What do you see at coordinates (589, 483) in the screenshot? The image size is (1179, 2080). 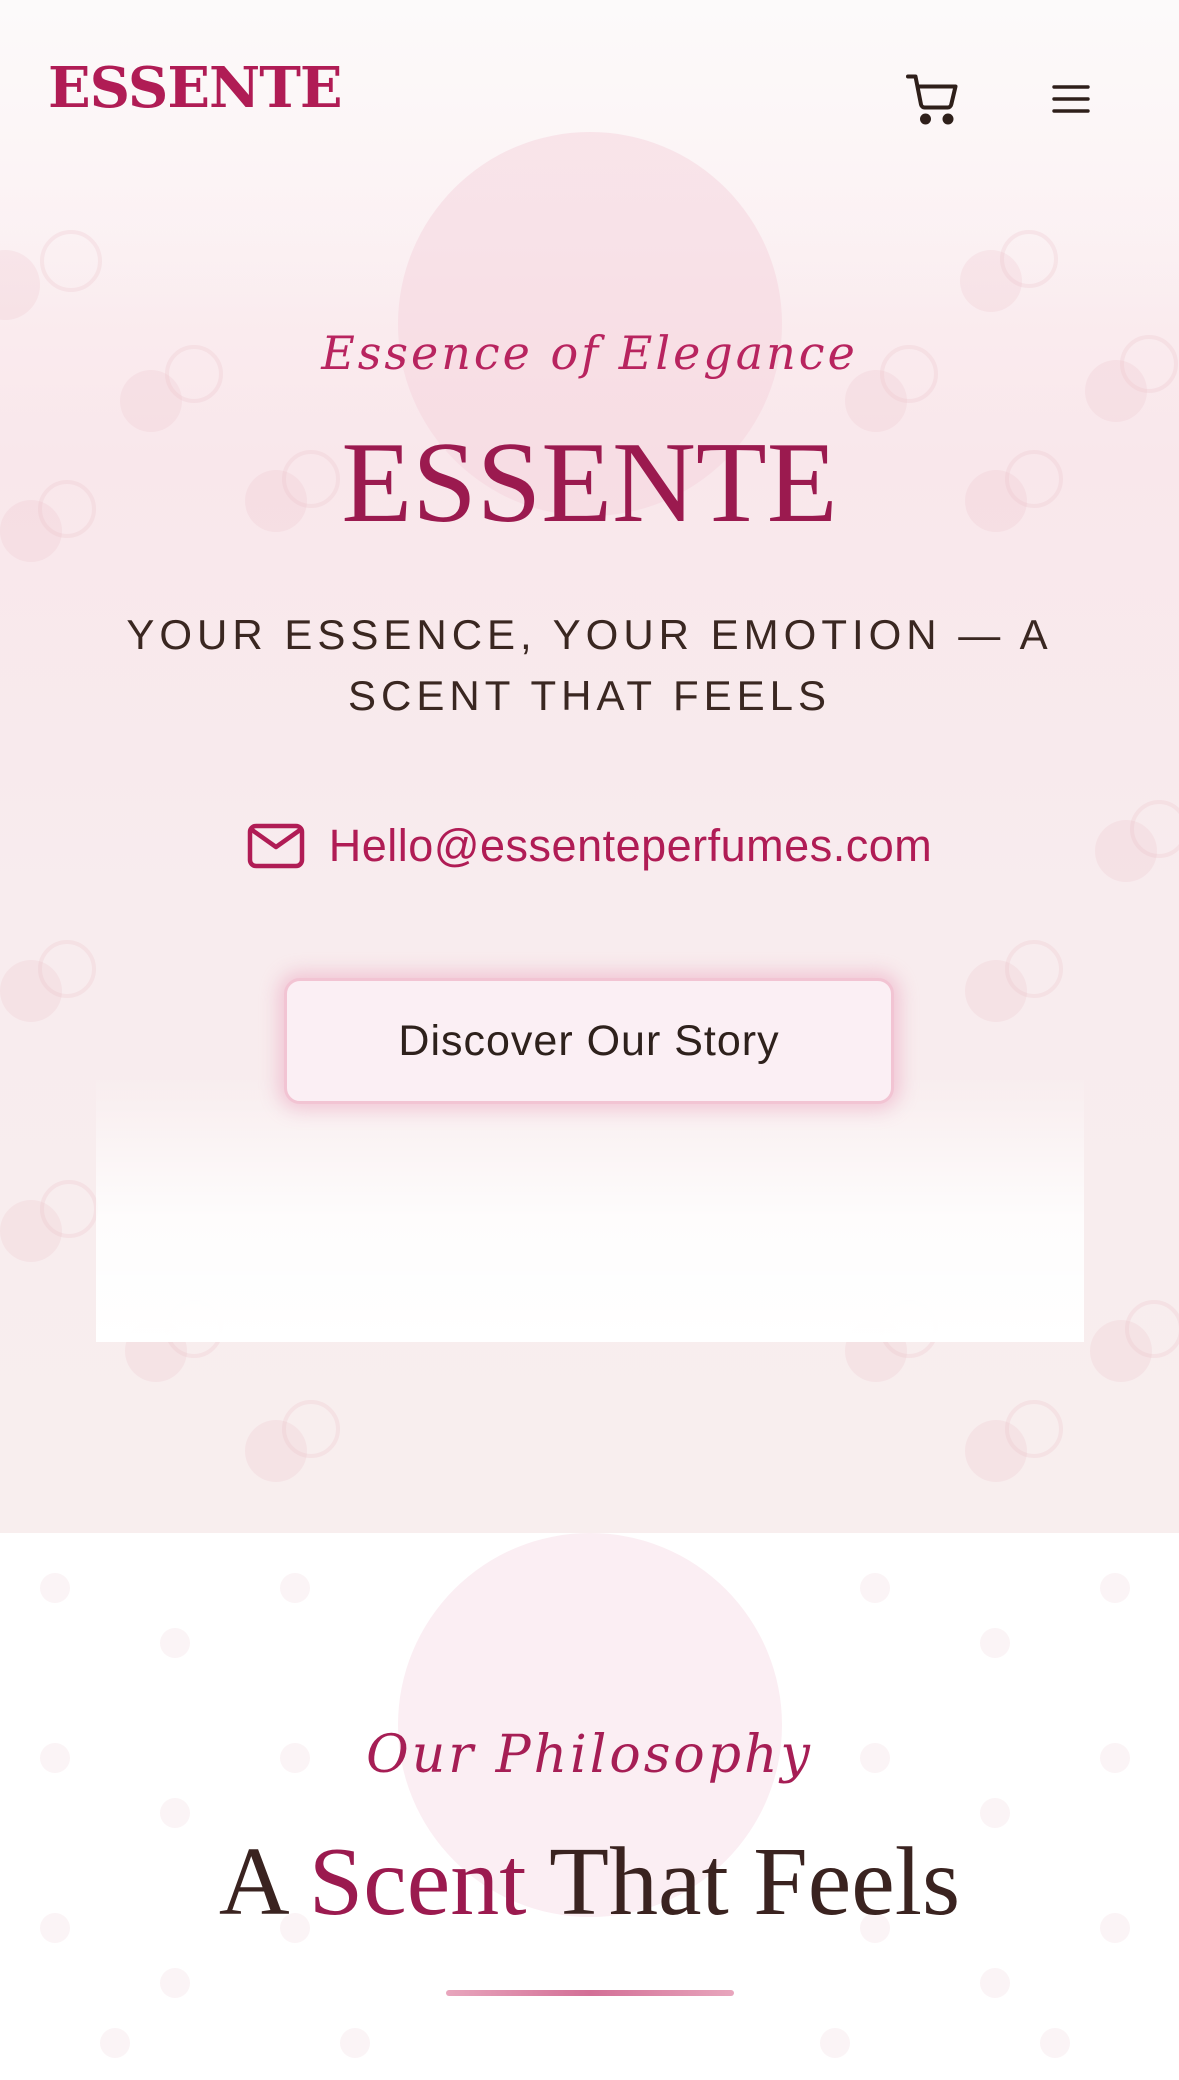 I see `hero-title: ESSENTE` at bounding box center [589, 483].